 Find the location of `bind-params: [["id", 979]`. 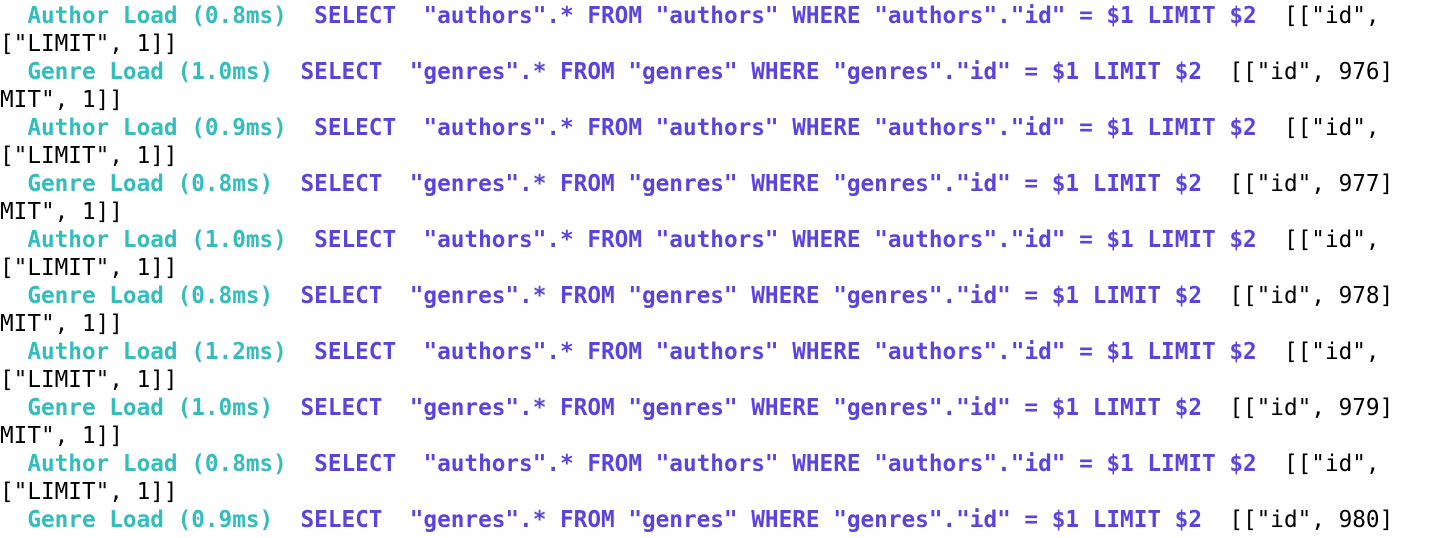

bind-params: [["id", 979] is located at coordinates (1298, 408).